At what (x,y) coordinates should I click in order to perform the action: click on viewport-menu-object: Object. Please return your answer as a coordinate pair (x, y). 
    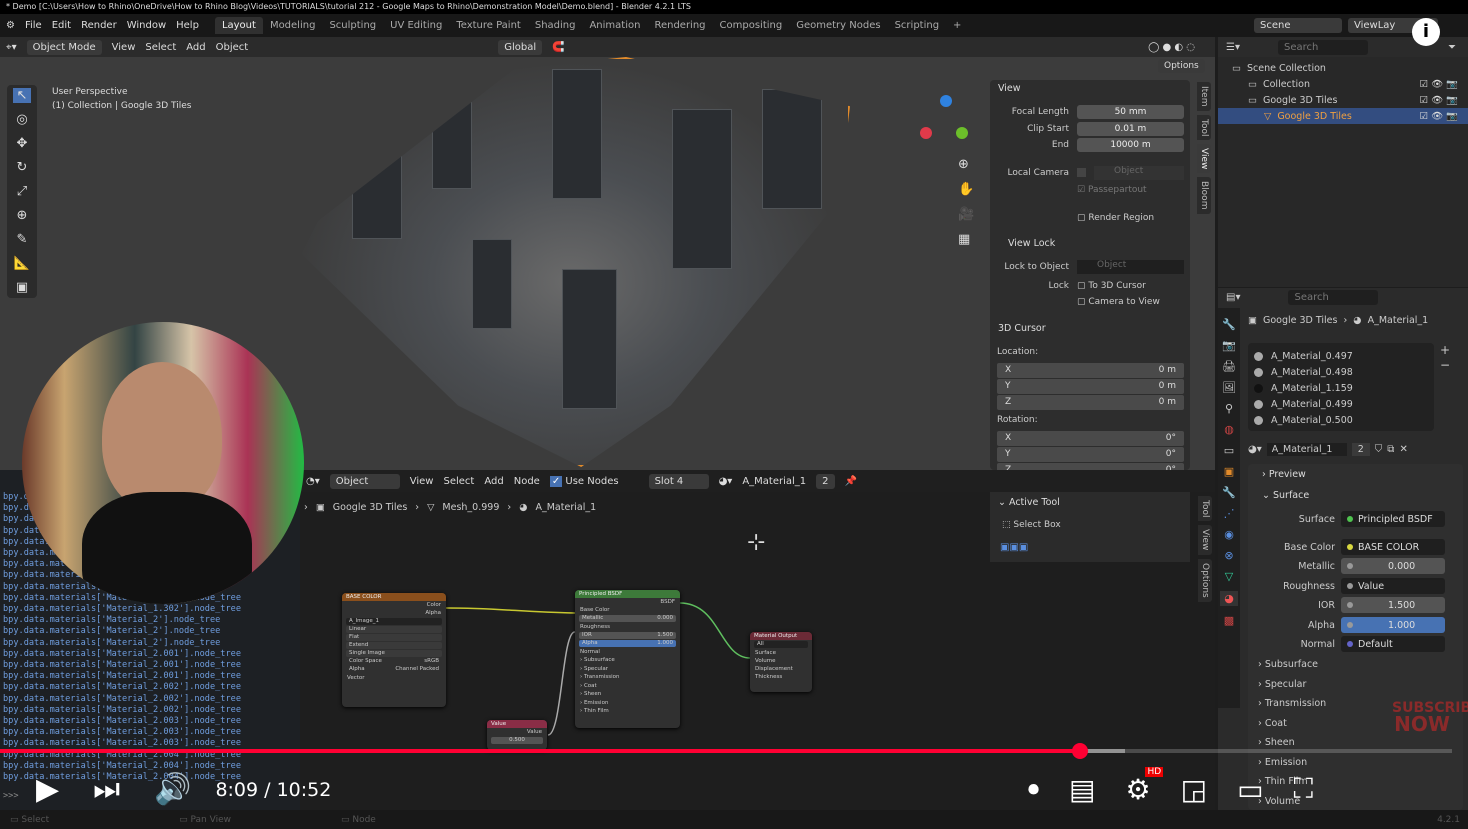
    Looking at the image, I should click on (232, 47).